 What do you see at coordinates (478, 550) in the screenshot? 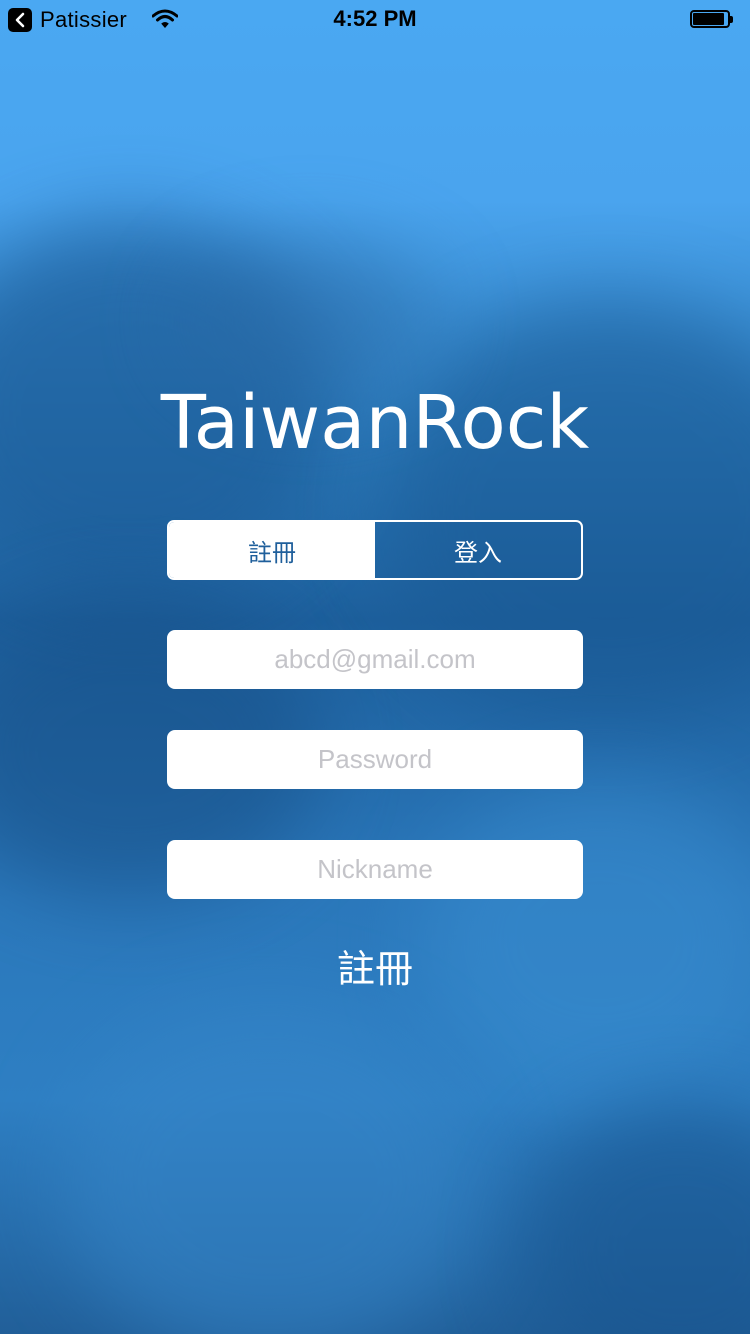
I see `segment-login: 登入` at bounding box center [478, 550].